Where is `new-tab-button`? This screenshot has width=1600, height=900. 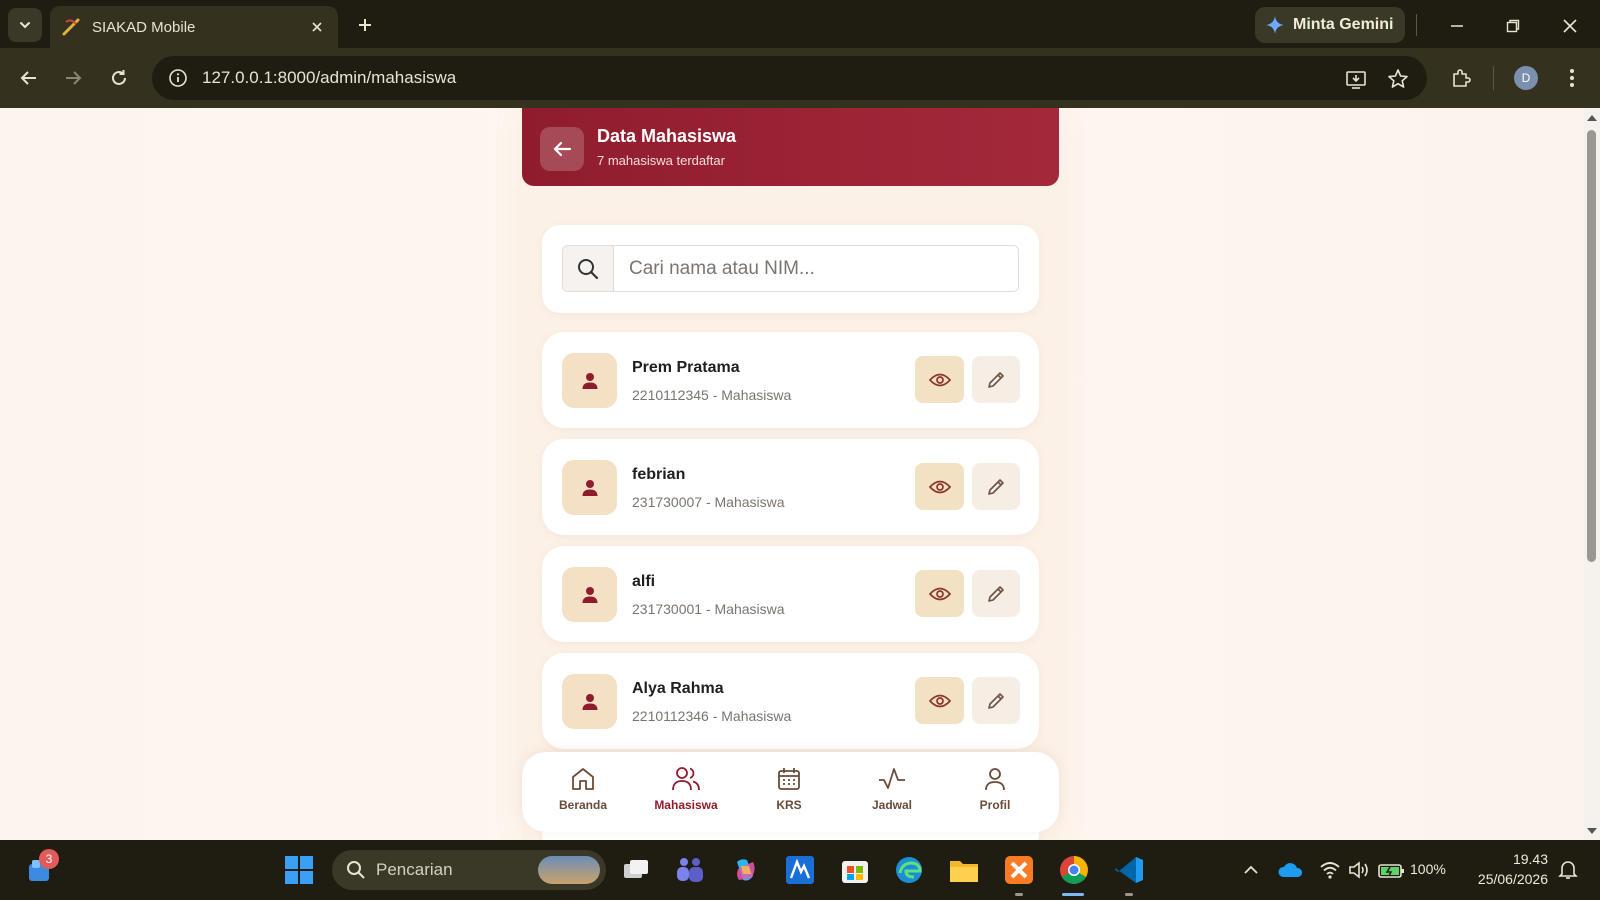
new-tab-button is located at coordinates (365, 25).